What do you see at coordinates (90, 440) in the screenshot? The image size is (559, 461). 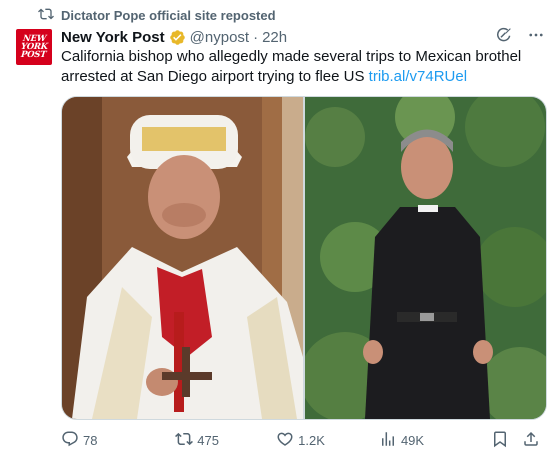 I see `reply-count: 78` at bounding box center [90, 440].